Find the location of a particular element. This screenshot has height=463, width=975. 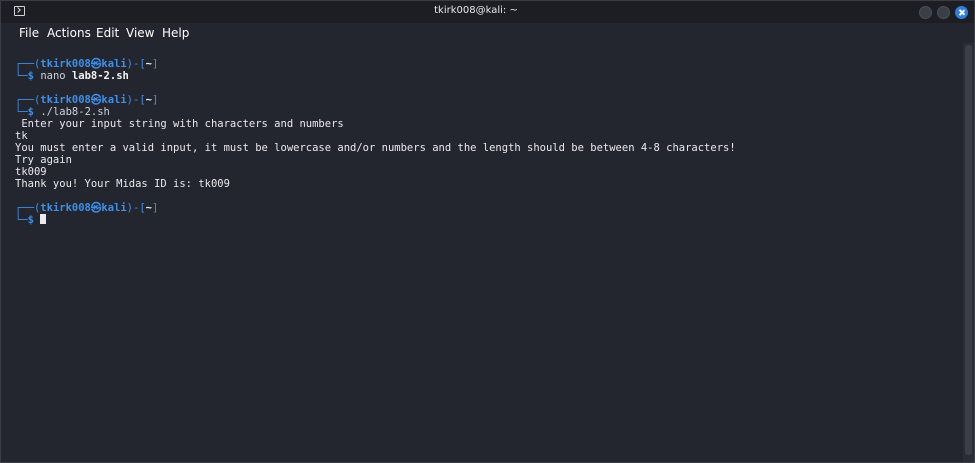

prompt-line-command: └─$ ./lab8-2.sh is located at coordinates (62, 112).